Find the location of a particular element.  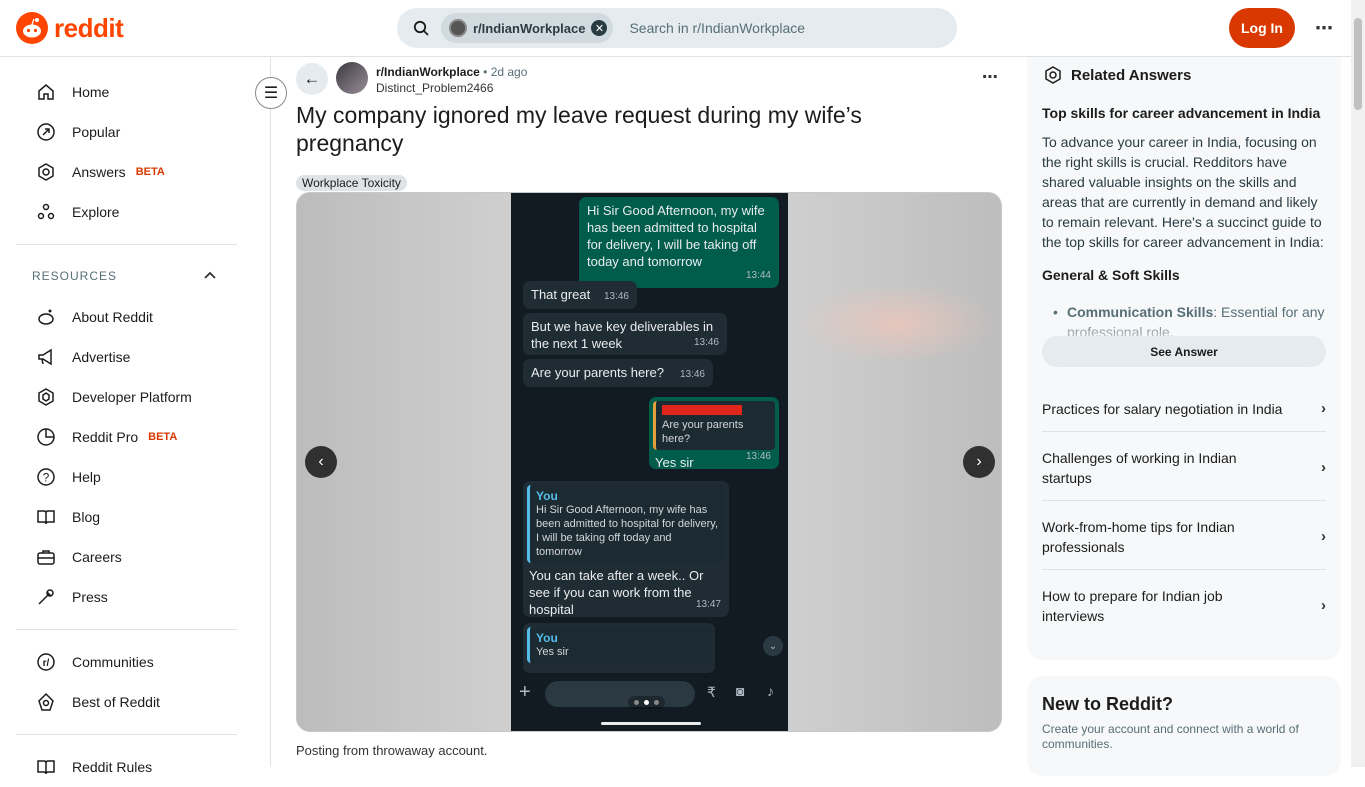

sidebar-item-explore: Explore is located at coordinates (77, 212).